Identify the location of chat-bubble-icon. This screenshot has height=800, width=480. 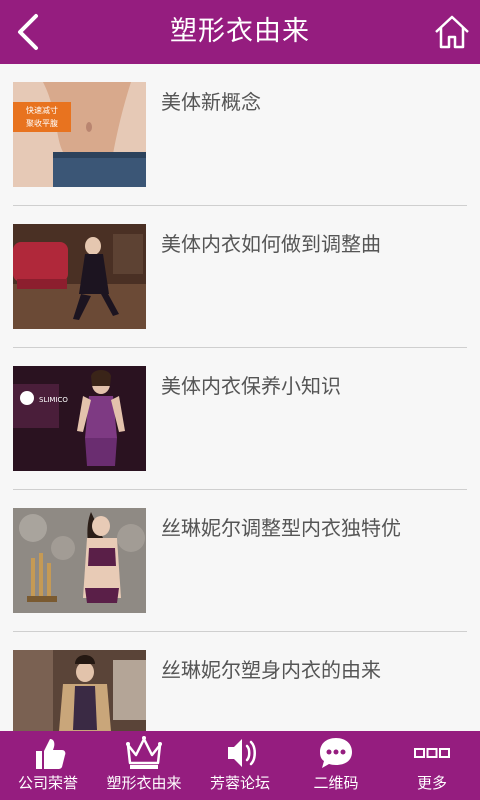
(336, 753).